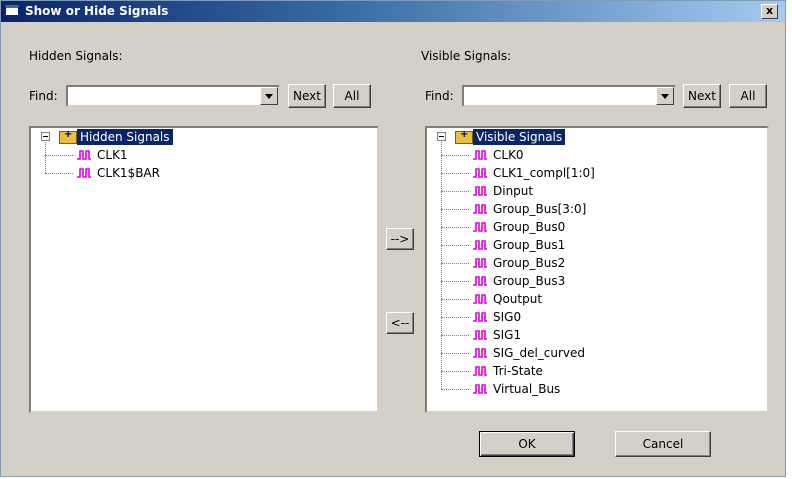 Image resolution: width=792 pixels, height=479 pixels. I want to click on signal-label: Group_Bus1, so click(529, 245).